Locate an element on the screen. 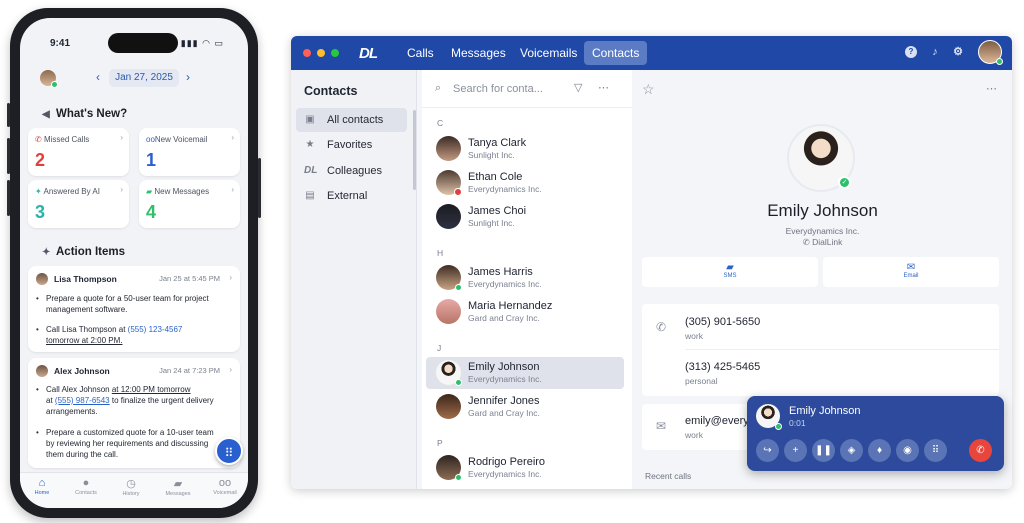 This screenshot has height=523, width=1024. sidebar-item-label: External is located at coordinates (347, 196).